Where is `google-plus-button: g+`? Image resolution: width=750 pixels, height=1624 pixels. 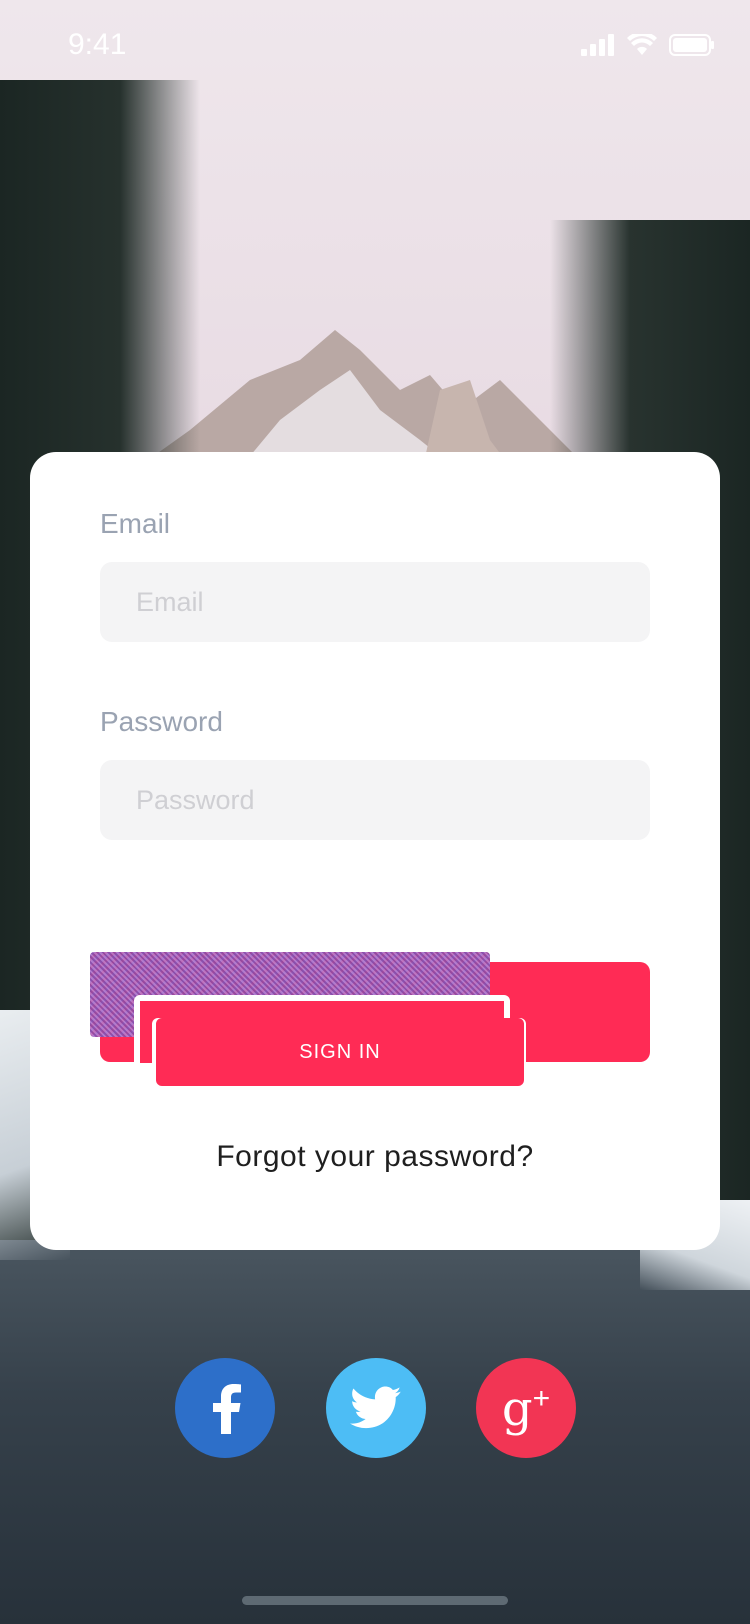
google-plus-button: g+ is located at coordinates (526, 1408).